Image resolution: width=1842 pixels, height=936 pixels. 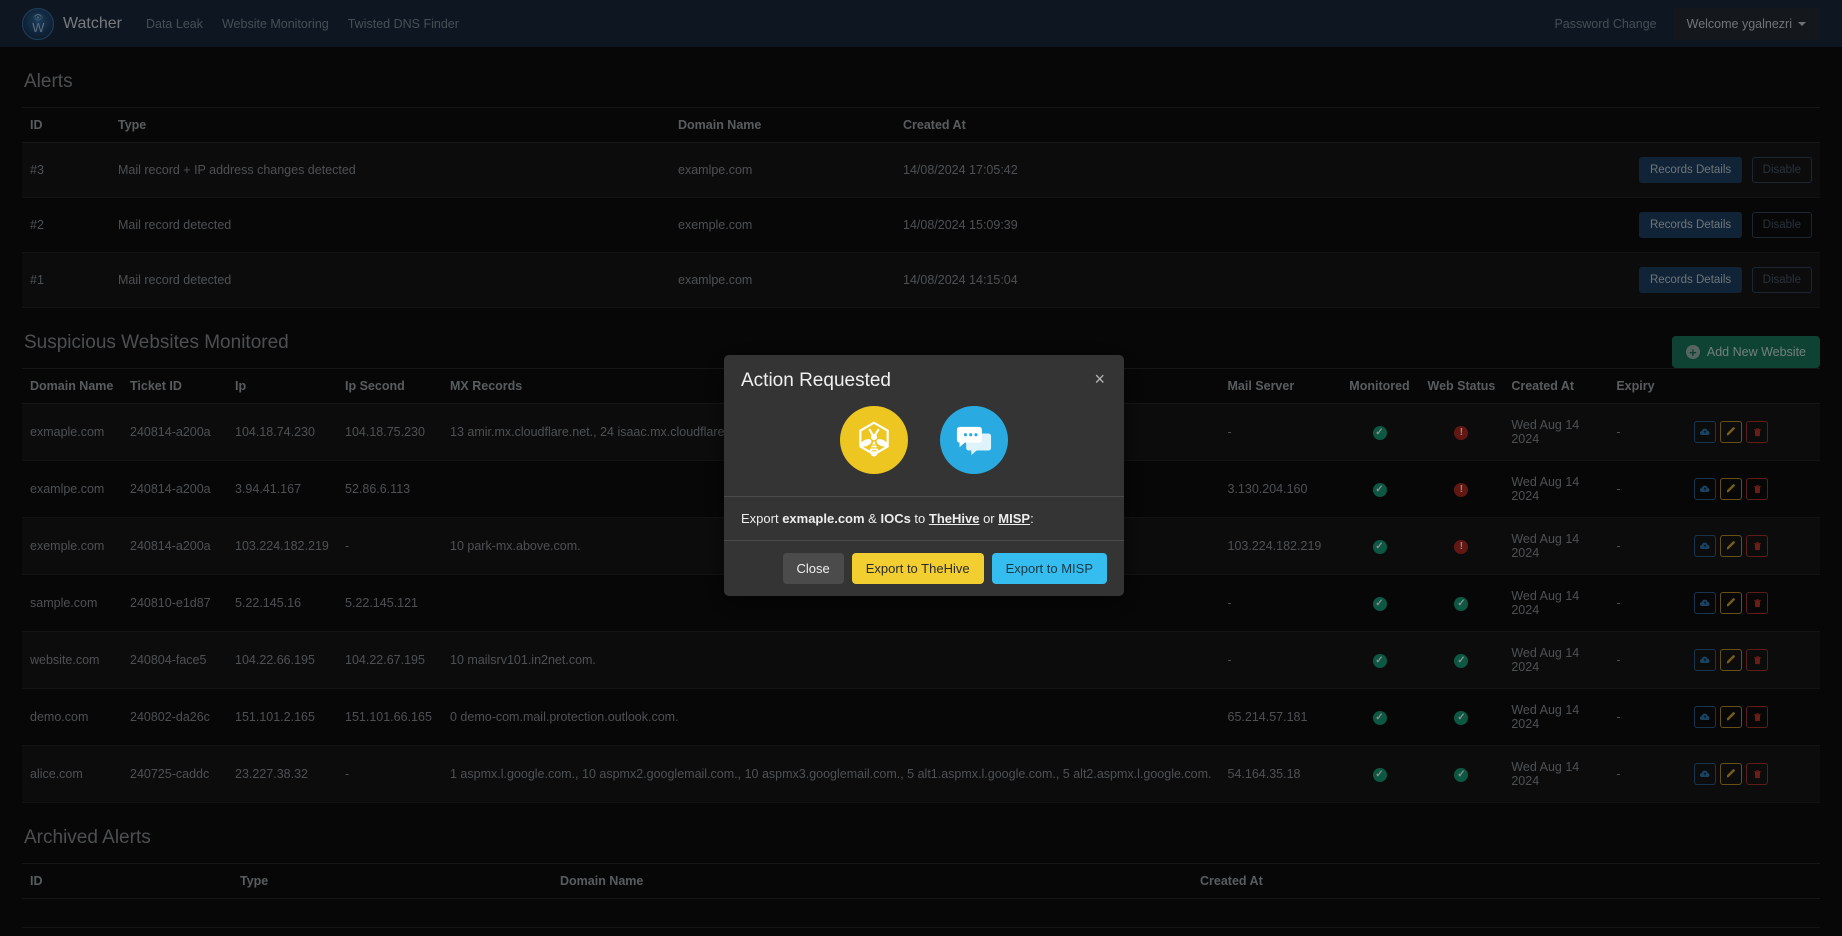 I want to click on note-iocs: IOCs, so click(x=895, y=518).